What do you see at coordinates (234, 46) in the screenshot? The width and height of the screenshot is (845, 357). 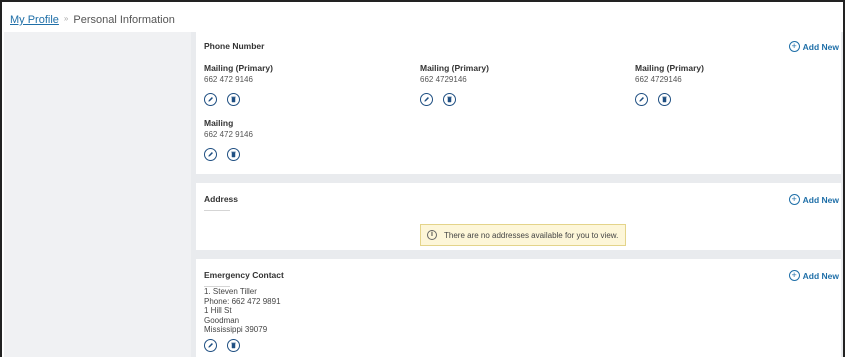 I see `phone-number-title: Phone Number` at bounding box center [234, 46].